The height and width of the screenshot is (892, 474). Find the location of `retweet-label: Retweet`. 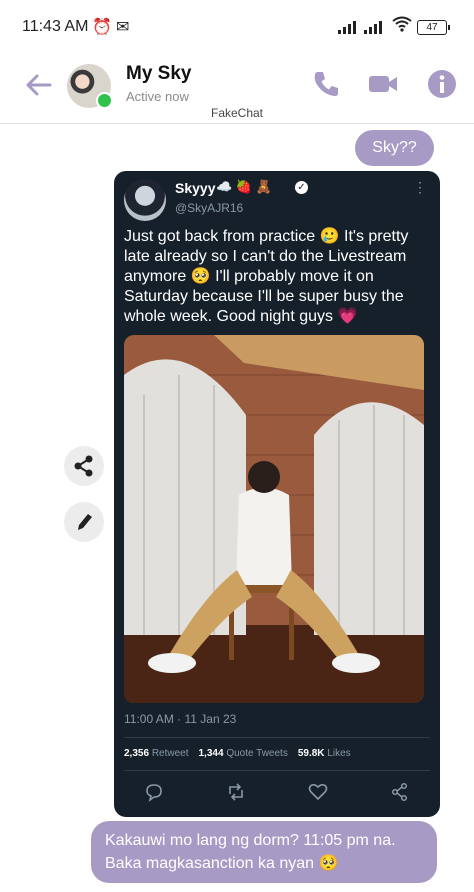

retweet-label: Retweet is located at coordinates (170, 753).